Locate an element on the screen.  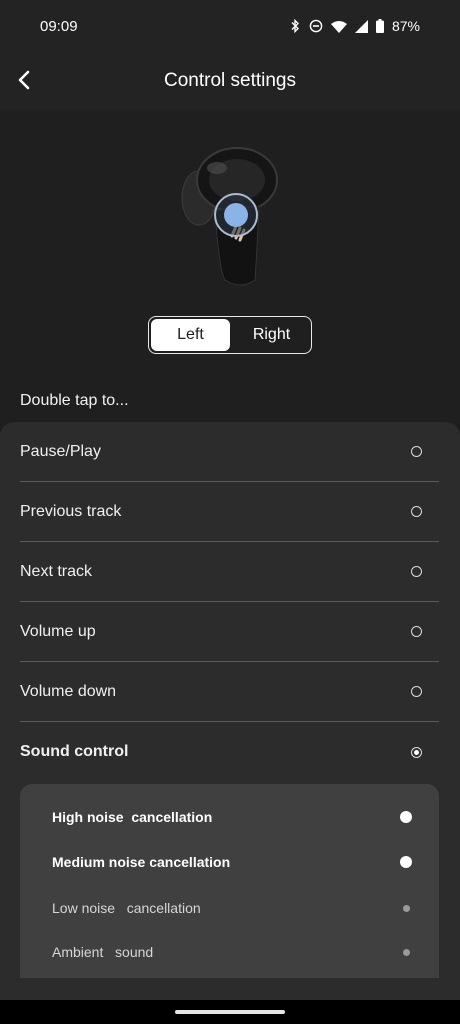
app-header: Control settings is located at coordinates (230, 81).